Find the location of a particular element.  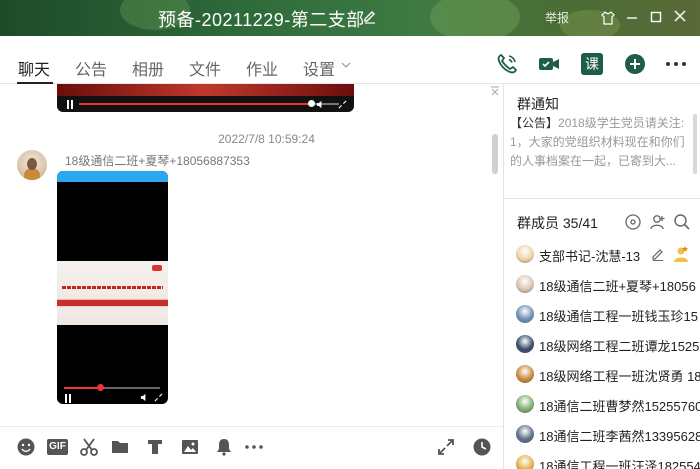

member-row: 18通信二班李茜然13395628 is located at coordinates (602, 435).